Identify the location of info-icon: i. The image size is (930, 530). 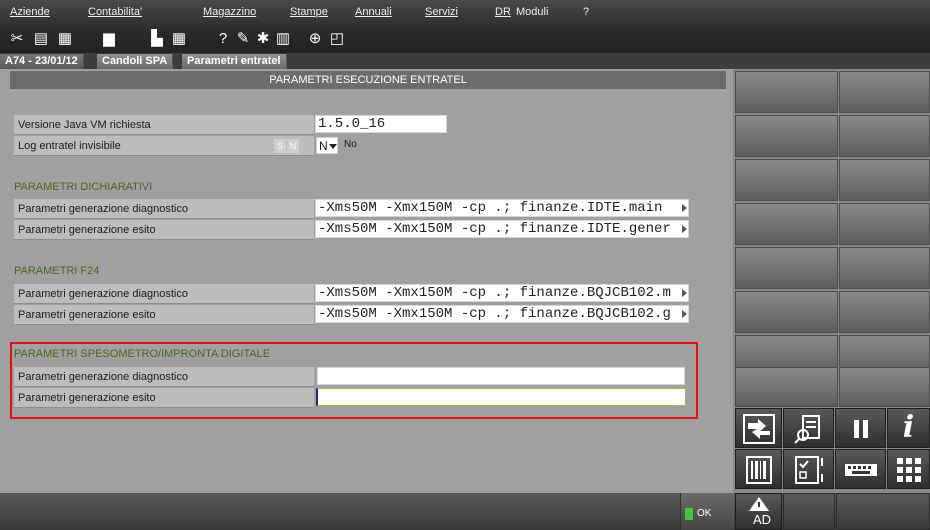
(908, 427).